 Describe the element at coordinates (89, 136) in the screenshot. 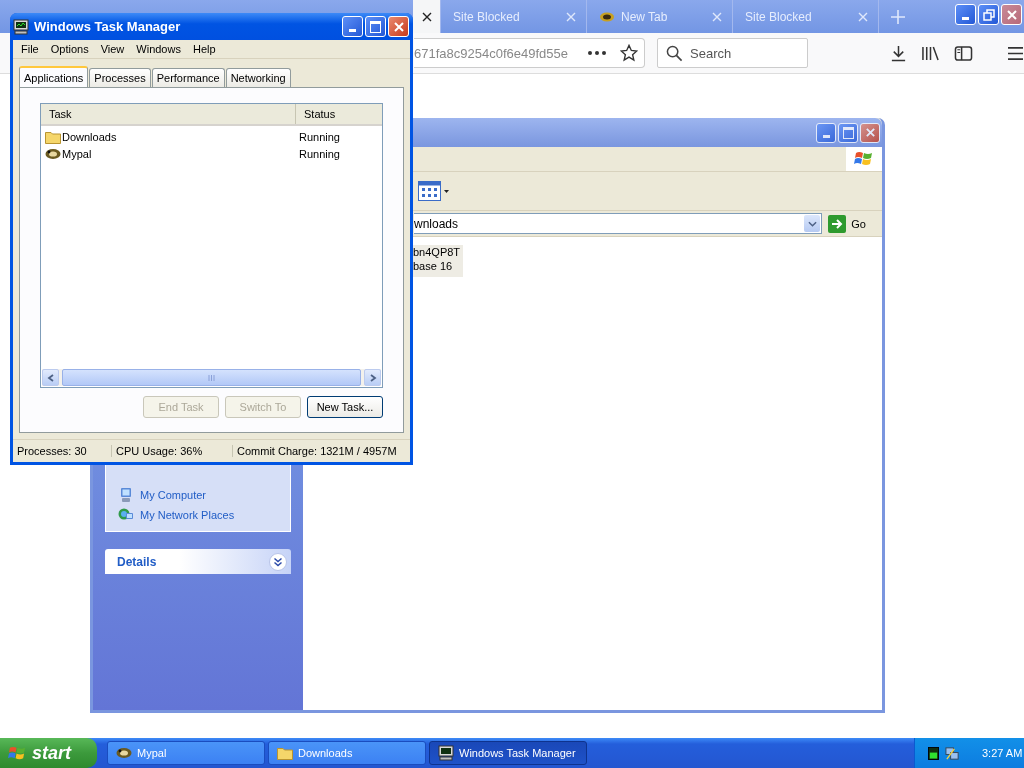

I see `task-name: Downloads` at that location.